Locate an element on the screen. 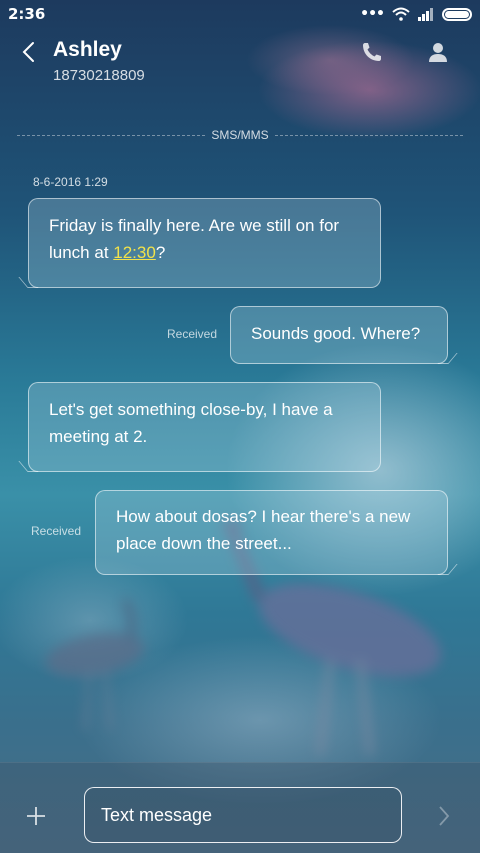  send-icon is located at coordinates (444, 816).